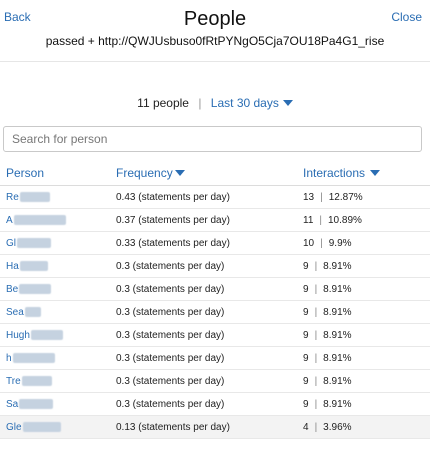  I want to click on interactions-percent: 12.87%, so click(345, 197).